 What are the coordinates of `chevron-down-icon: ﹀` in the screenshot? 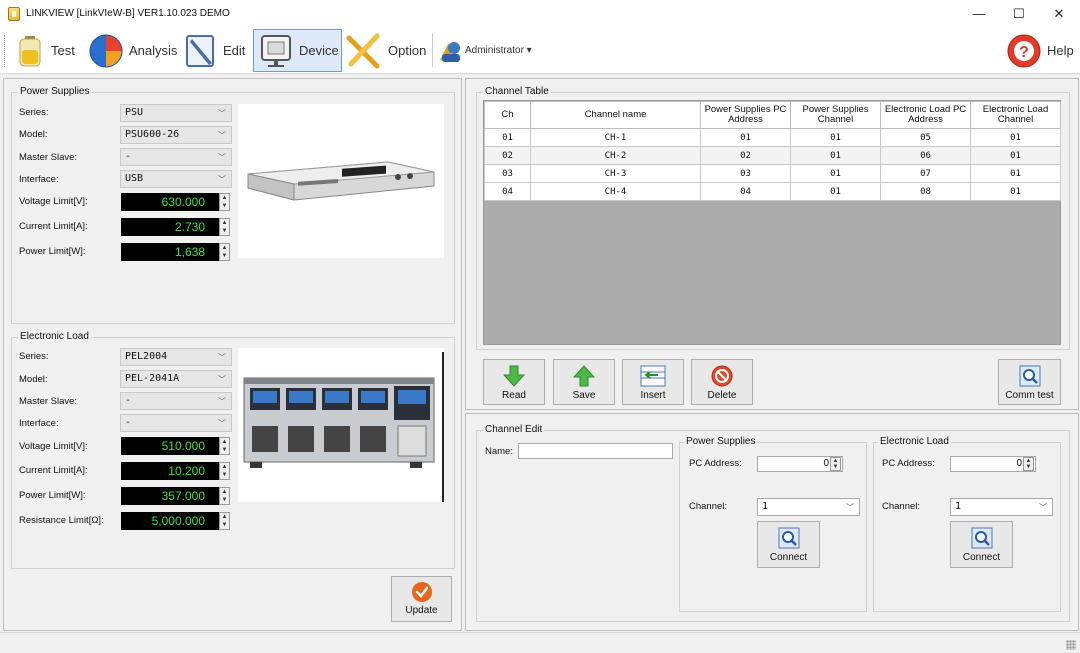 It's located at (222, 113).